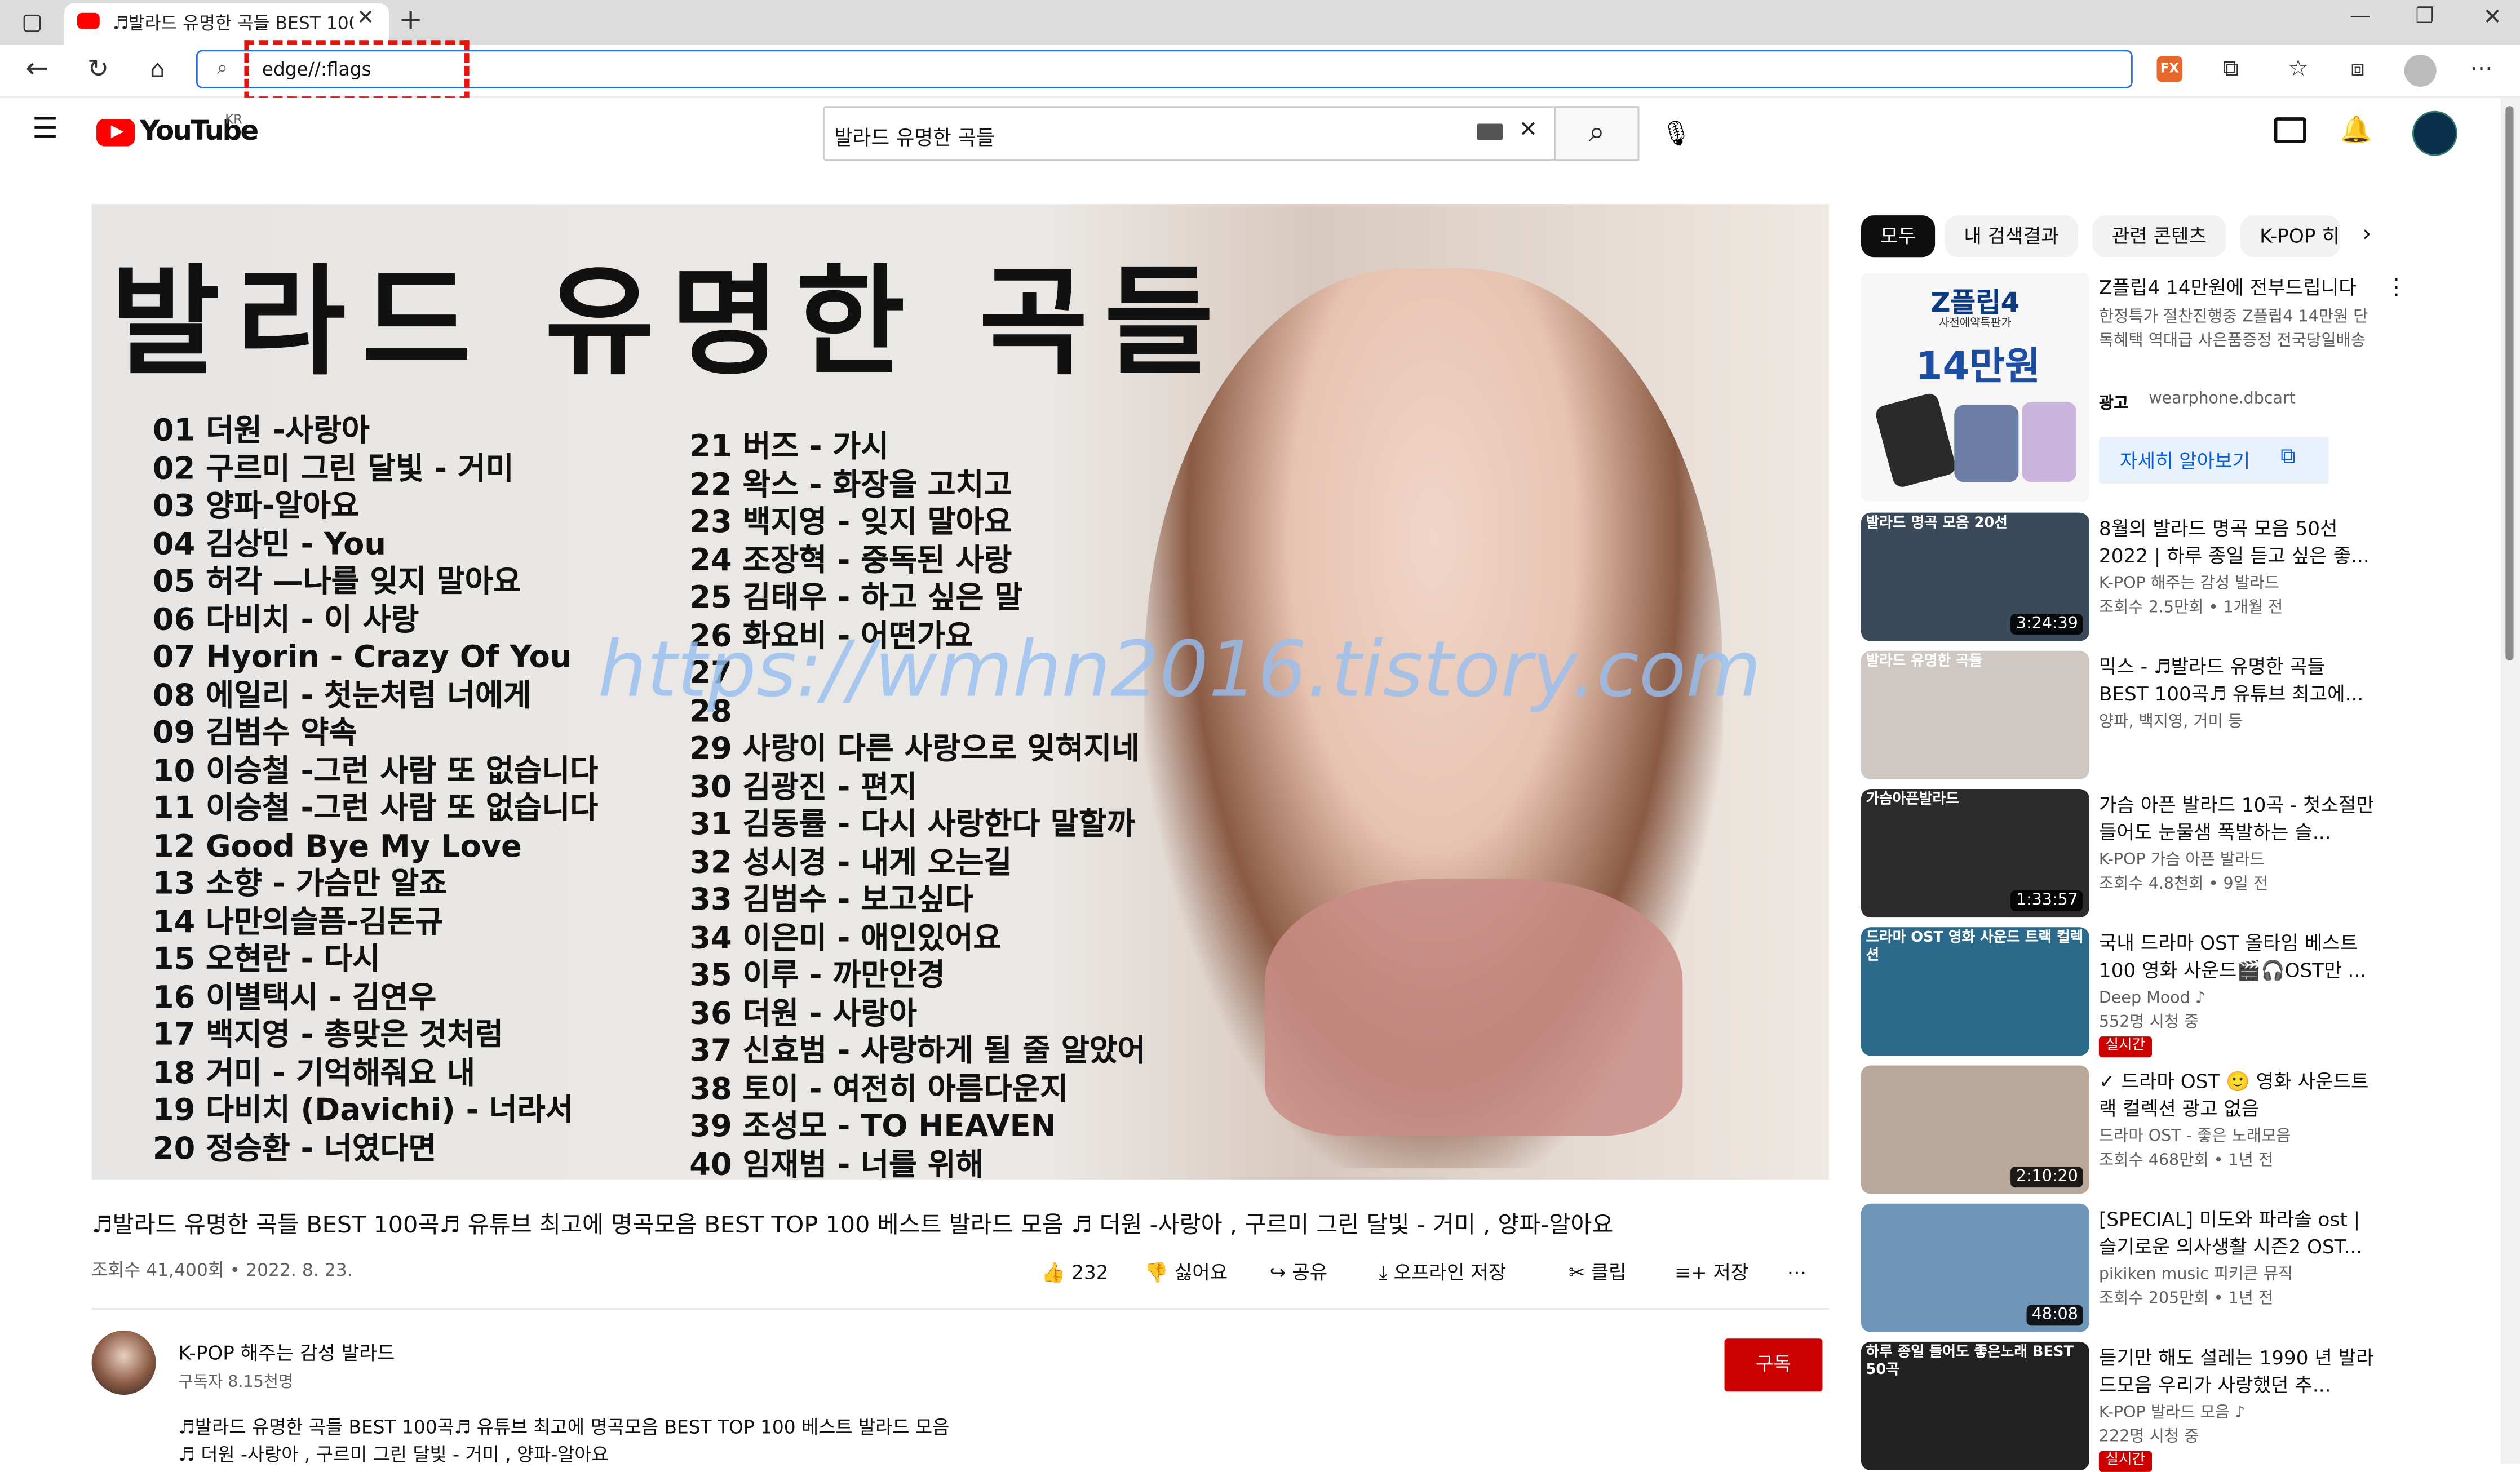 Image resolution: width=2520 pixels, height=1472 pixels. Describe the element at coordinates (2189, 584) in the screenshot. I see `related-channel-name: K-POP 해주는 감성 발라드` at that location.